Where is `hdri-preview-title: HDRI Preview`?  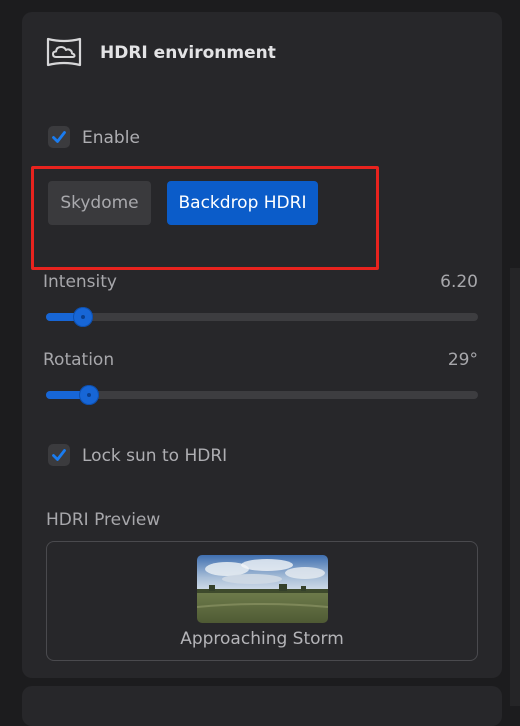 hdri-preview-title: HDRI Preview is located at coordinates (103, 520).